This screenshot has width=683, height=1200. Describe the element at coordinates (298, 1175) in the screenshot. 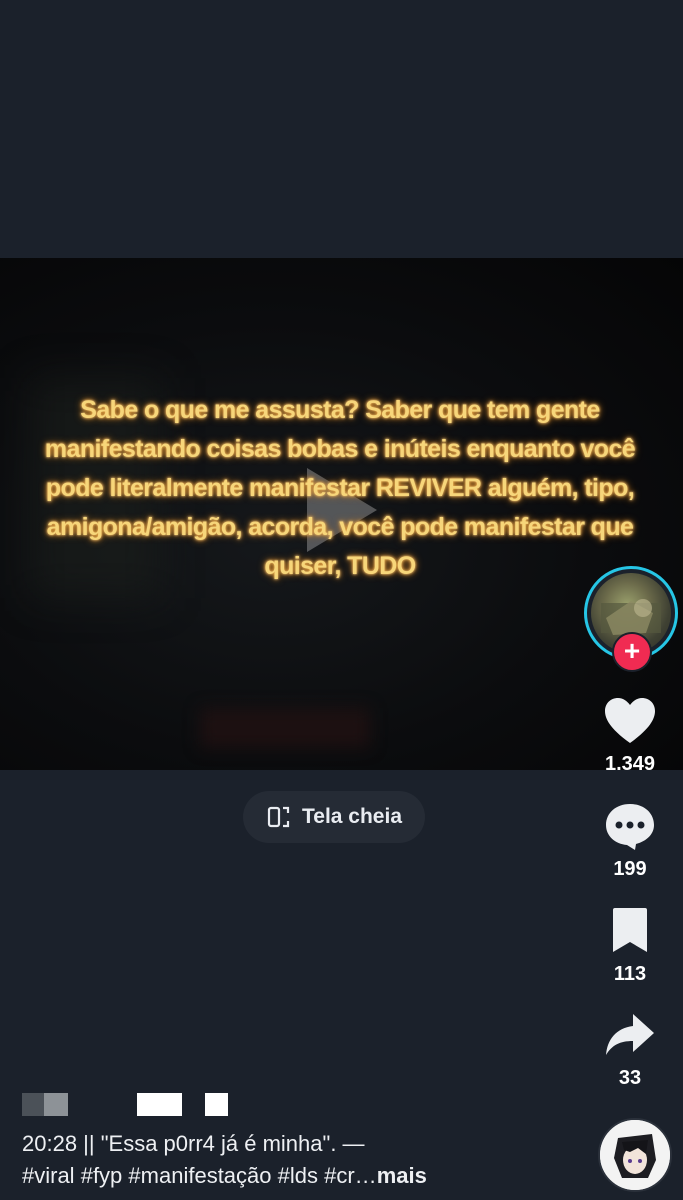

I see `hashtag-link: #lds` at that location.